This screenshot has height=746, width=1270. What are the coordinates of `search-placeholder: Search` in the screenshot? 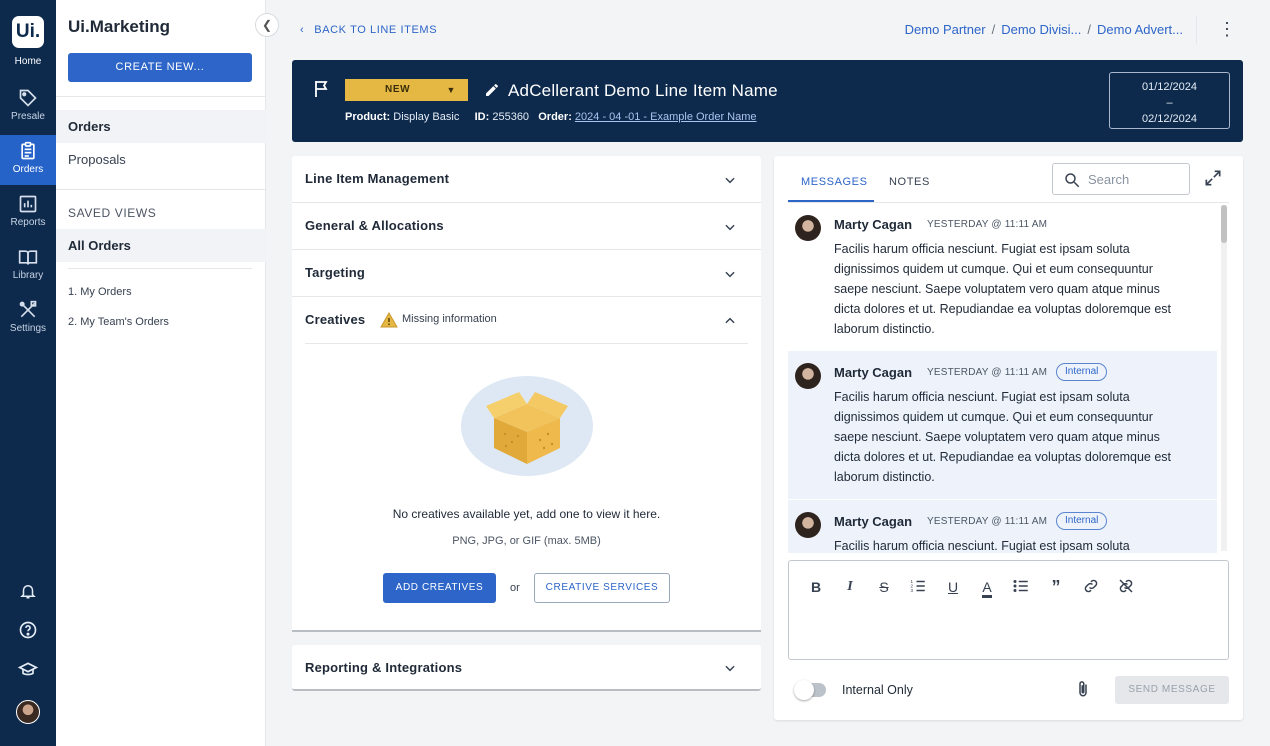 It's located at (1109, 179).